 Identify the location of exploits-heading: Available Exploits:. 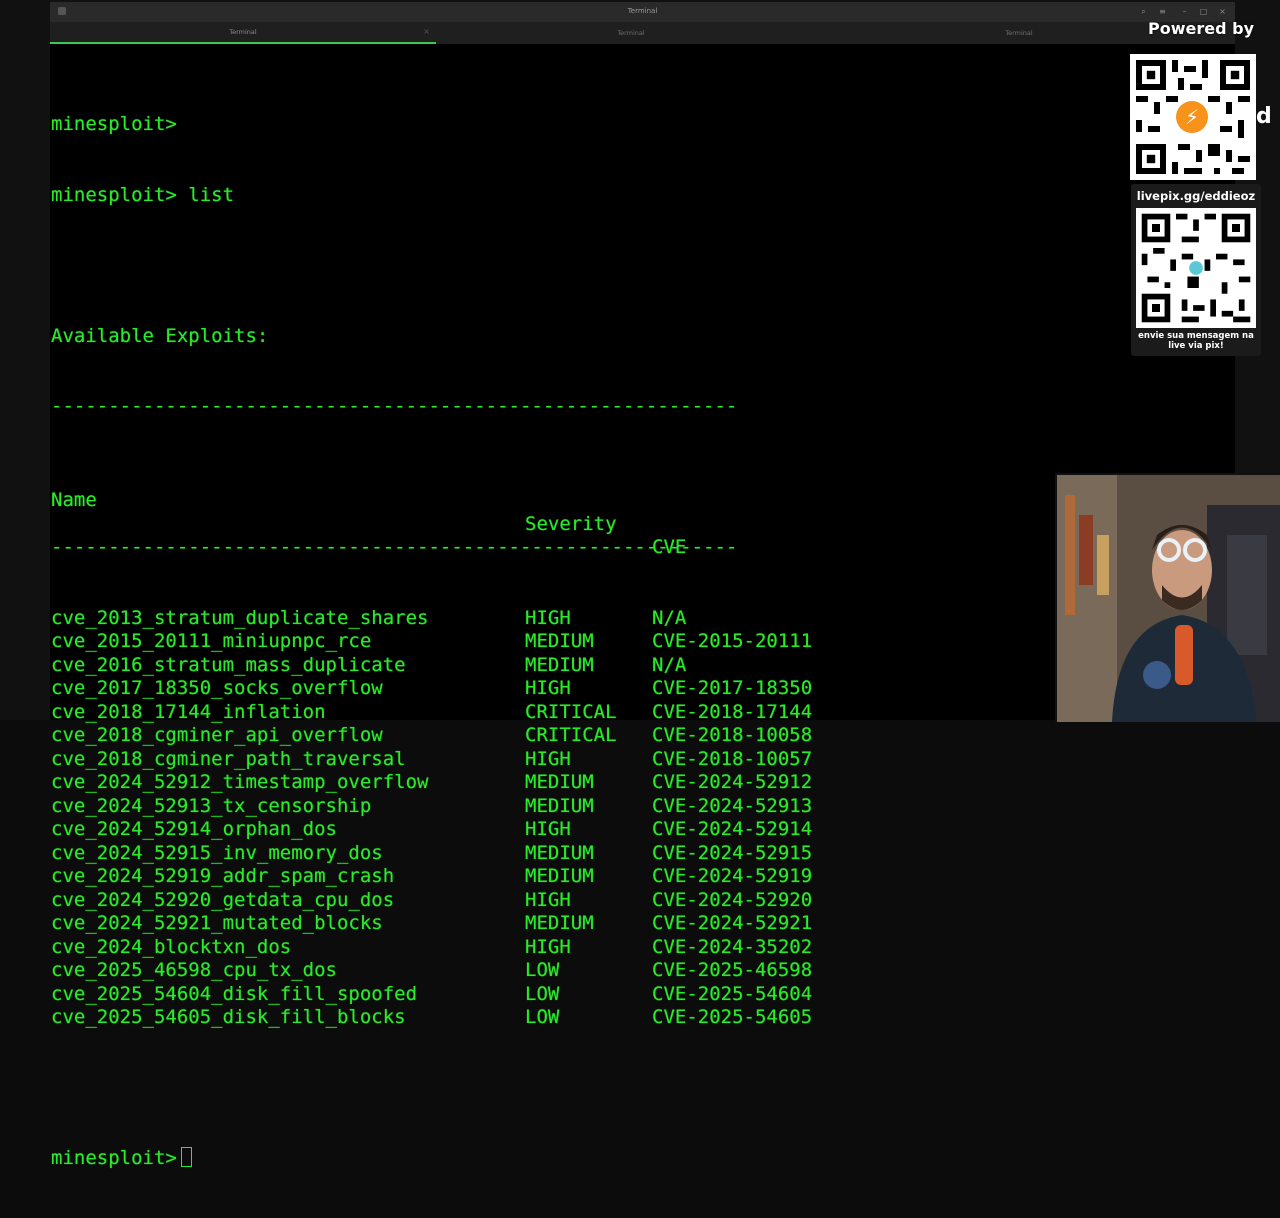
(160, 335).